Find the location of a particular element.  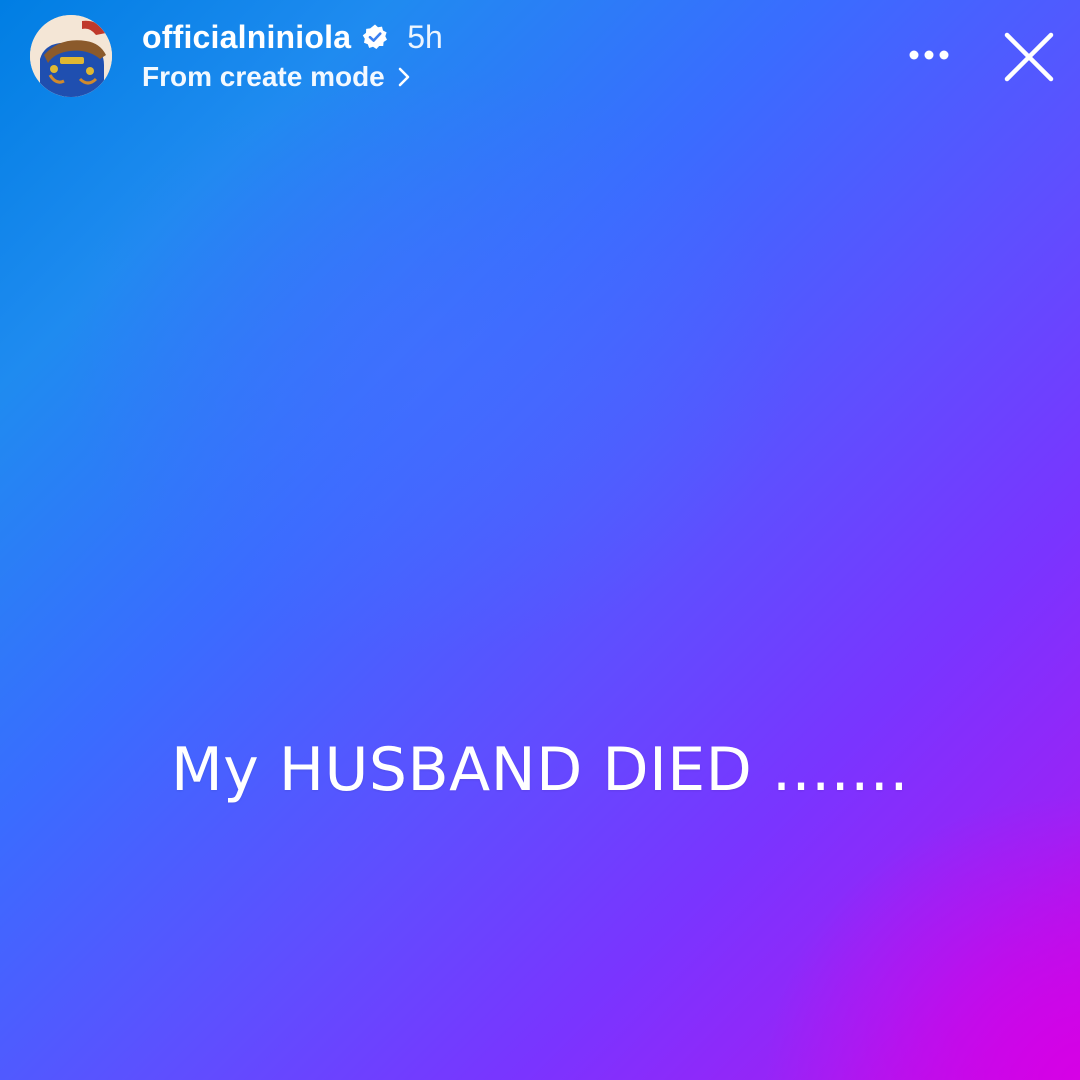

verified-badge-icon is located at coordinates (375, 37).